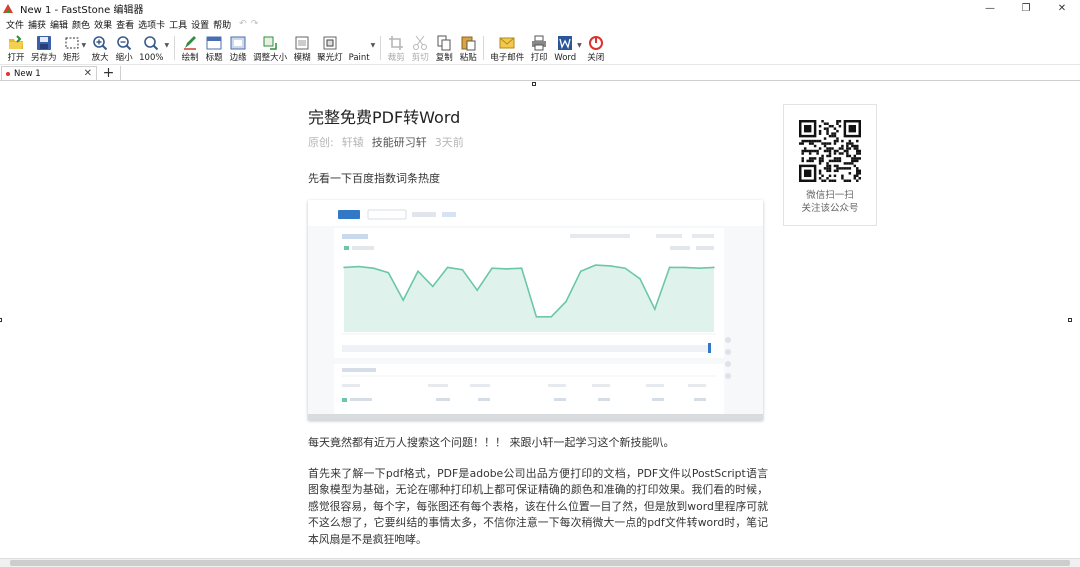  I want to click on open-button: 打开, so click(16, 48).